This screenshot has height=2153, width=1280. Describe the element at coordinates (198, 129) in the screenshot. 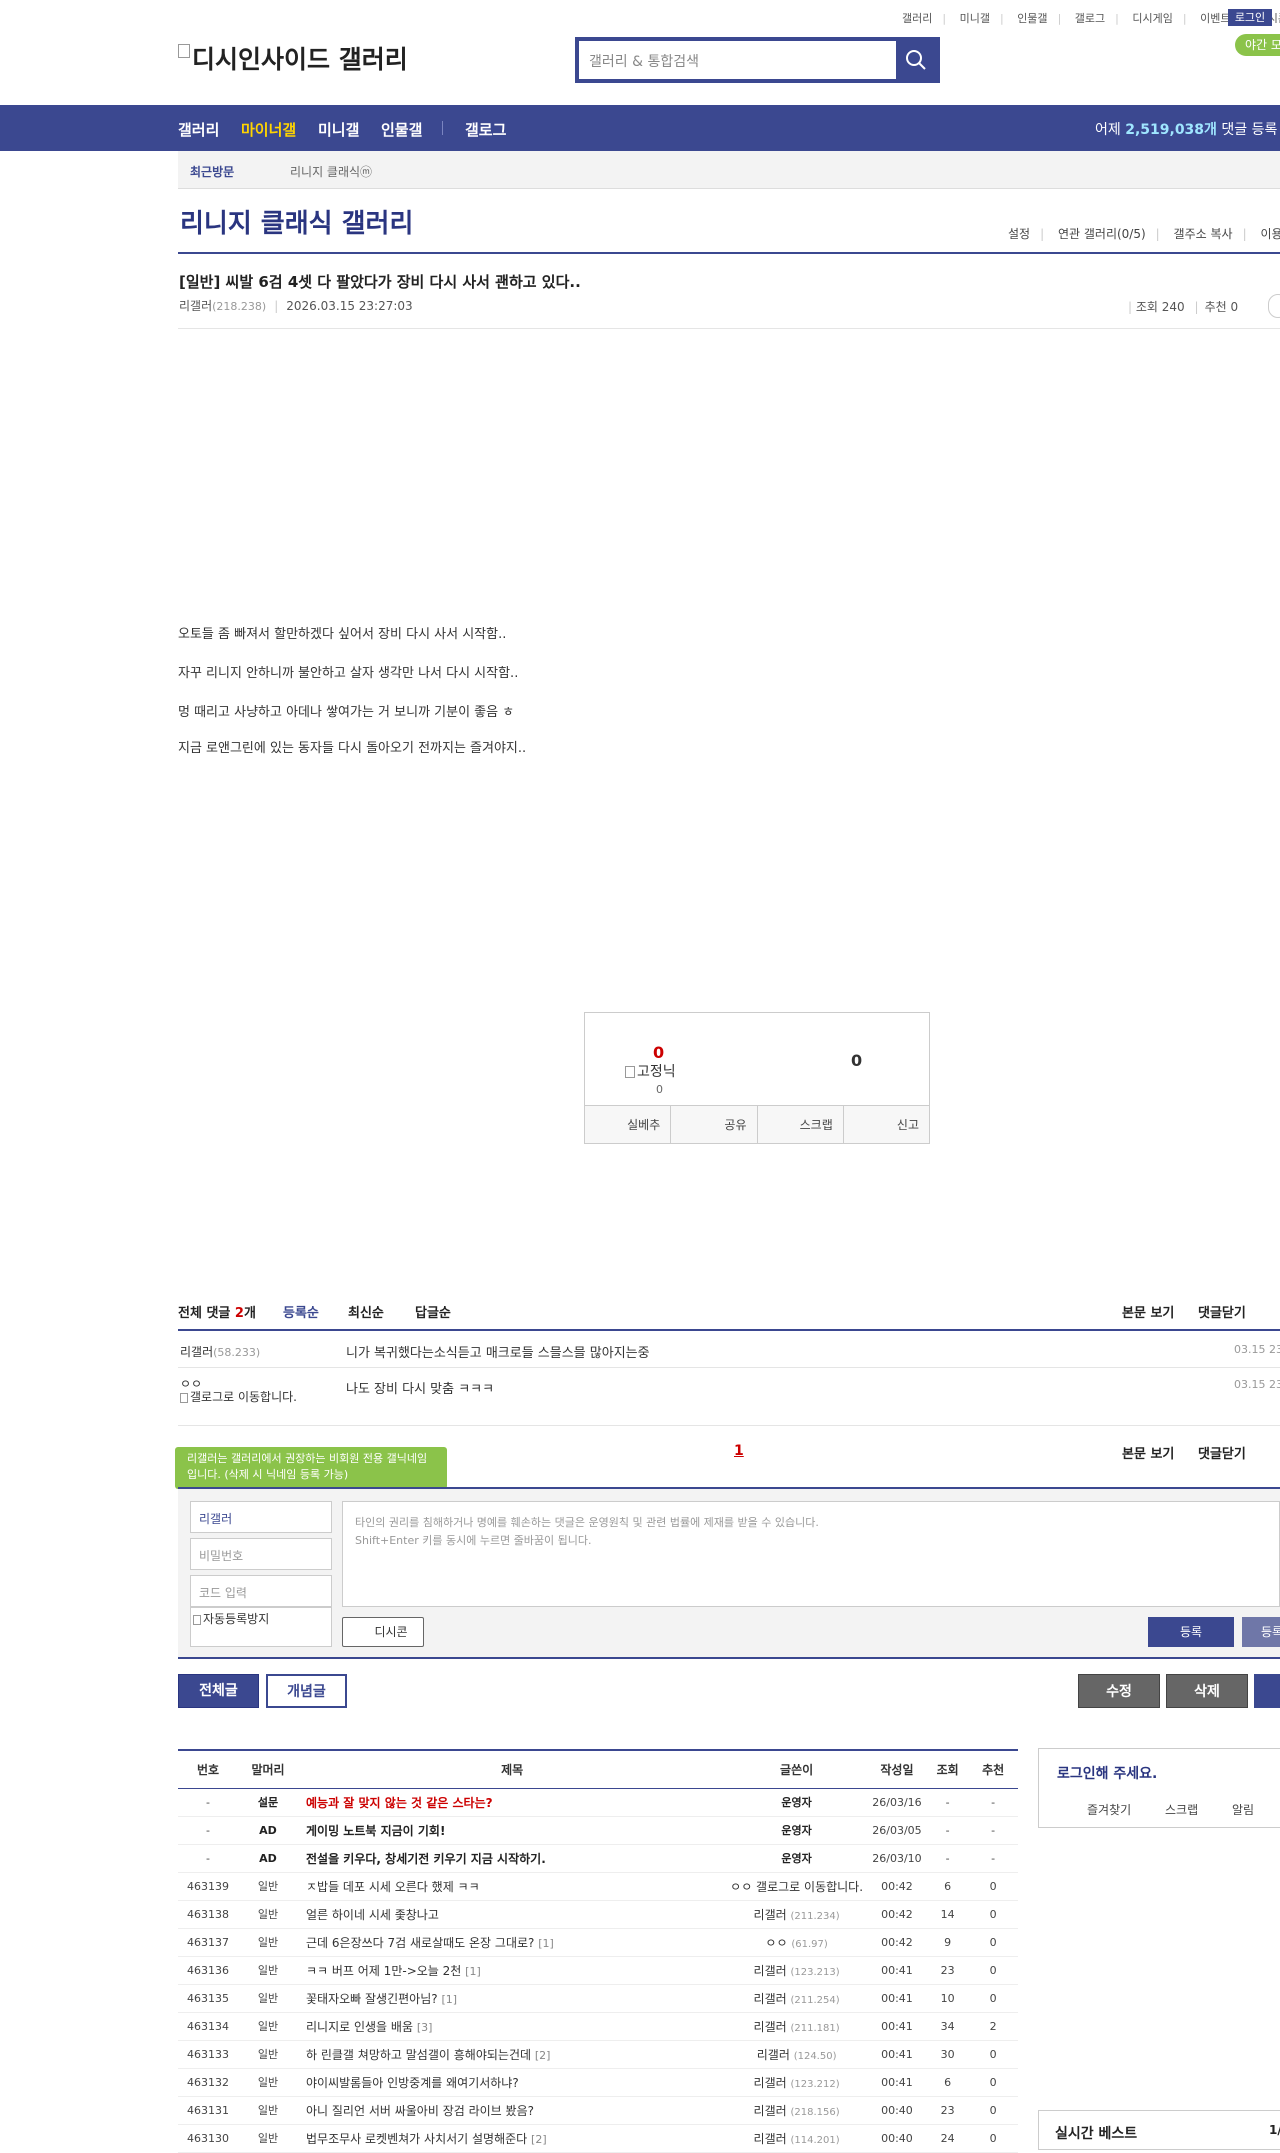

I see `nav-gallery: 갤러리` at that location.